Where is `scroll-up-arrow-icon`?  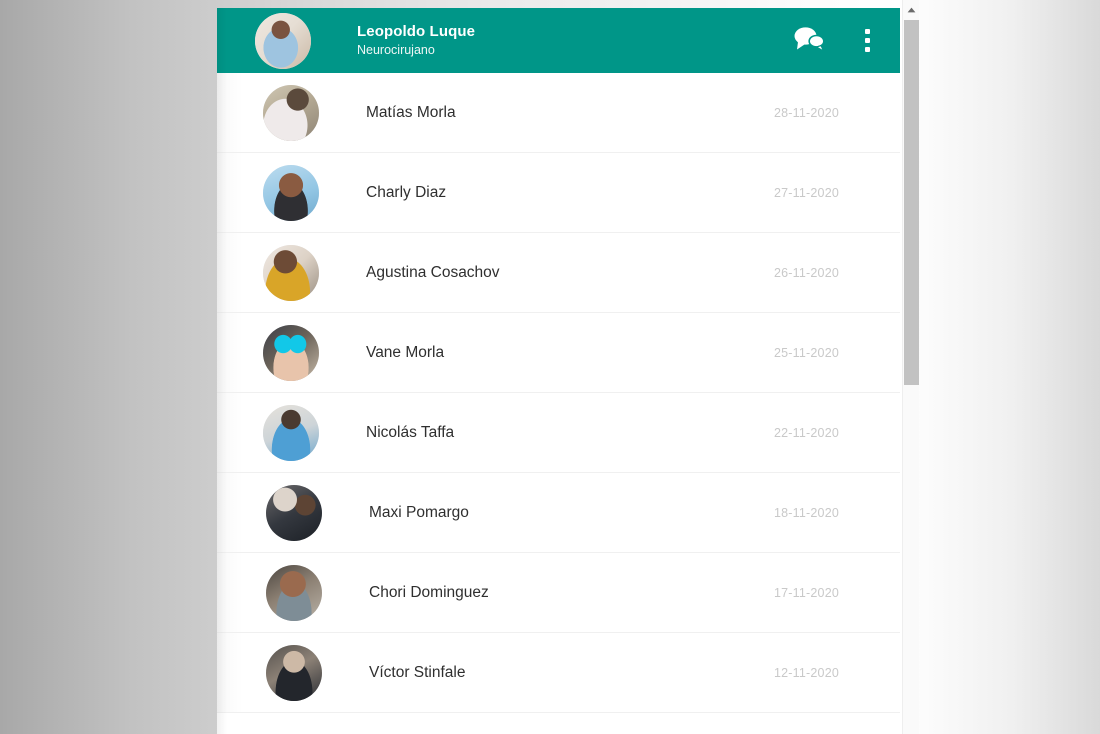
scroll-up-arrow-icon is located at coordinates (911, 9).